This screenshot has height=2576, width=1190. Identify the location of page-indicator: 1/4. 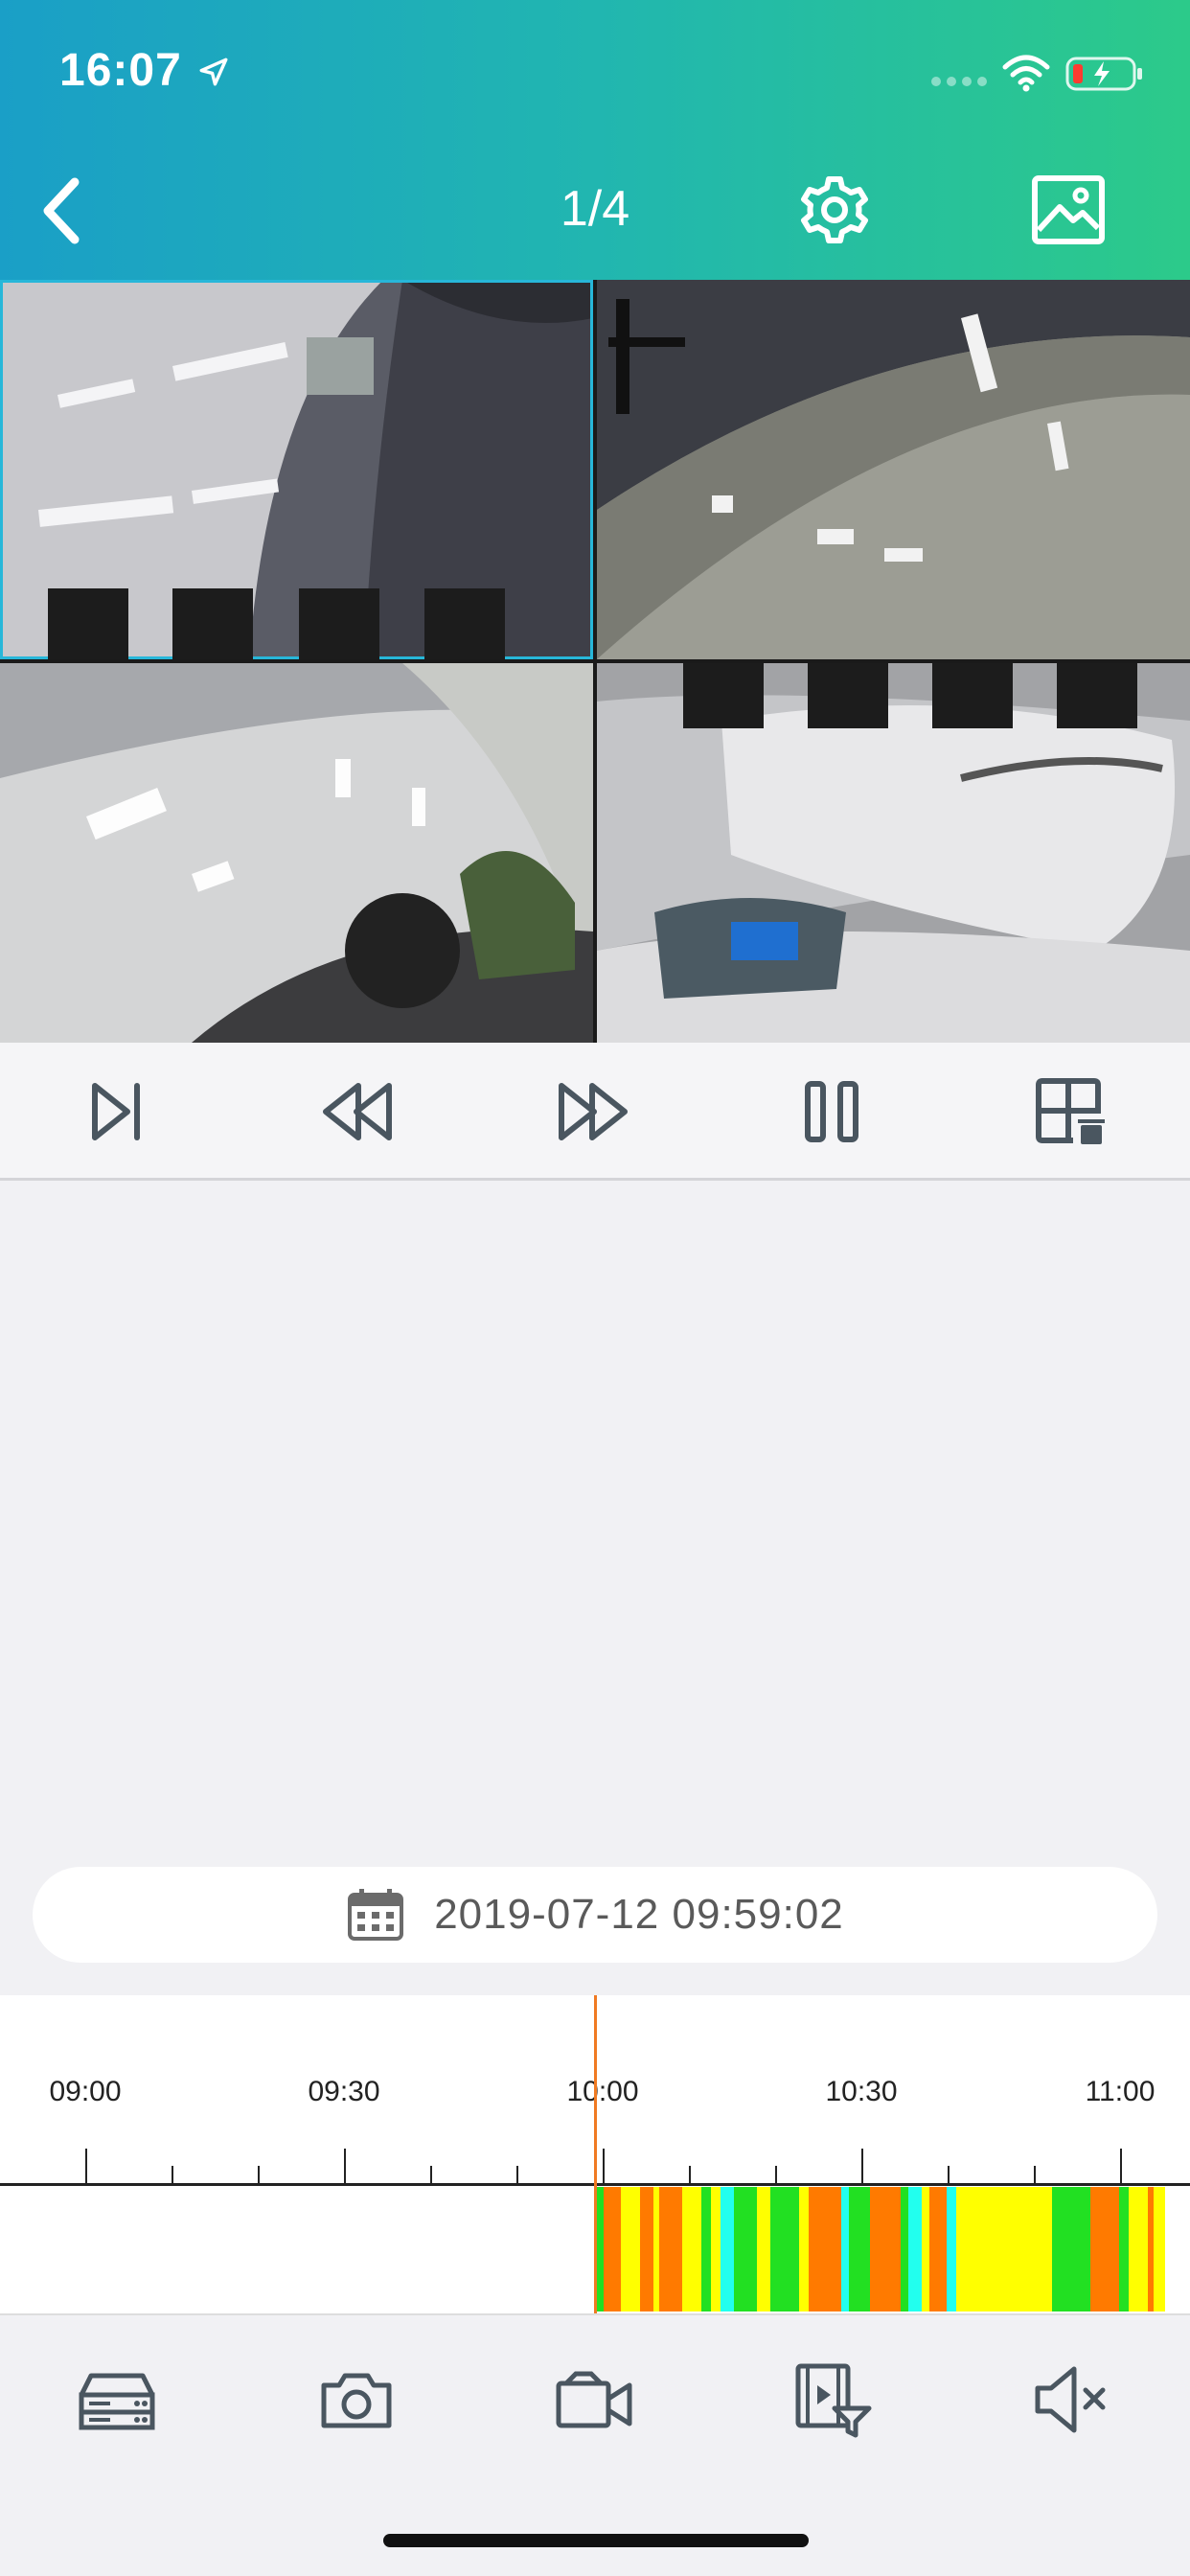
(595, 209).